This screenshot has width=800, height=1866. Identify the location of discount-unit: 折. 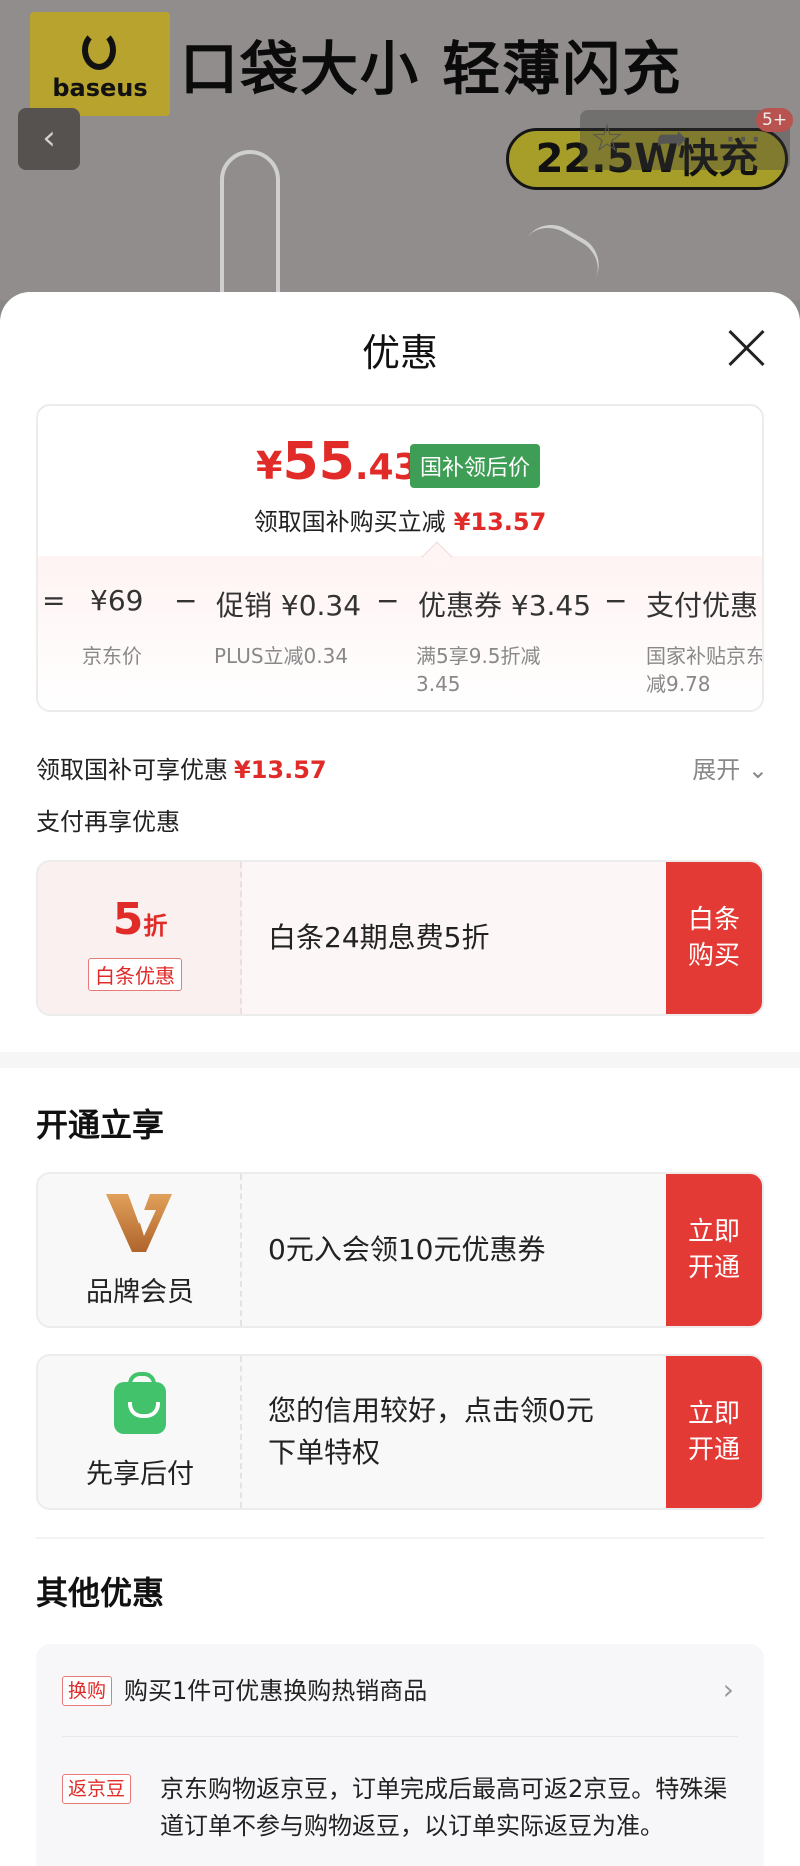
(155, 926).